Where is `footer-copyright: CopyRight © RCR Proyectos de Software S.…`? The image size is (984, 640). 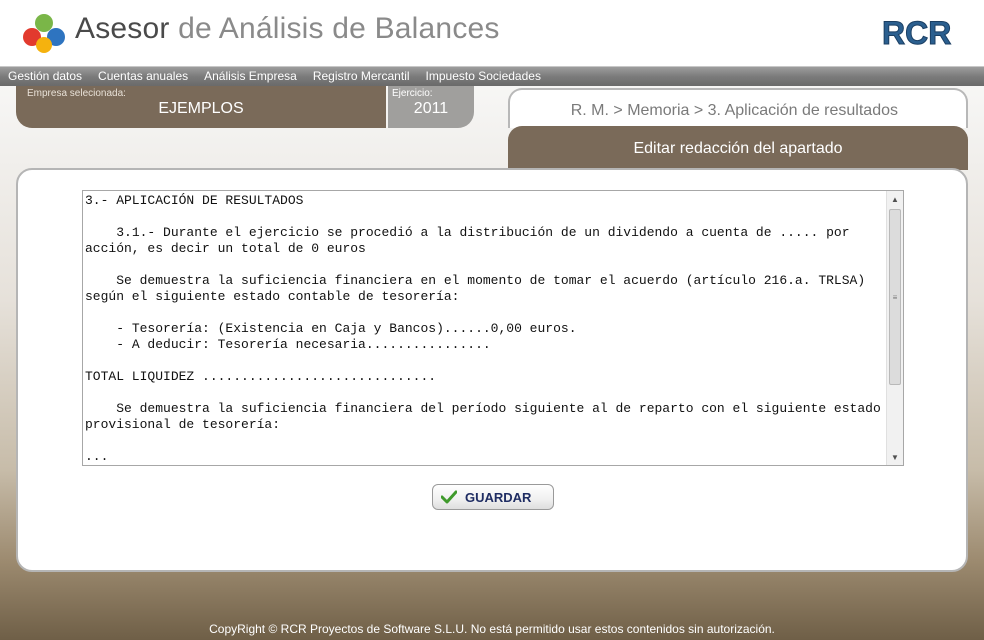 footer-copyright: CopyRight © RCR Proyectos de Software S.… is located at coordinates (492, 629).